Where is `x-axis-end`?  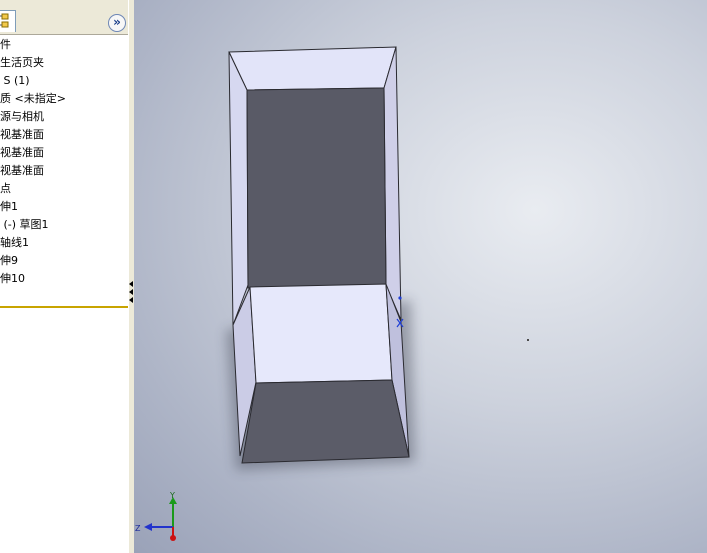 x-axis-end is located at coordinates (173, 538).